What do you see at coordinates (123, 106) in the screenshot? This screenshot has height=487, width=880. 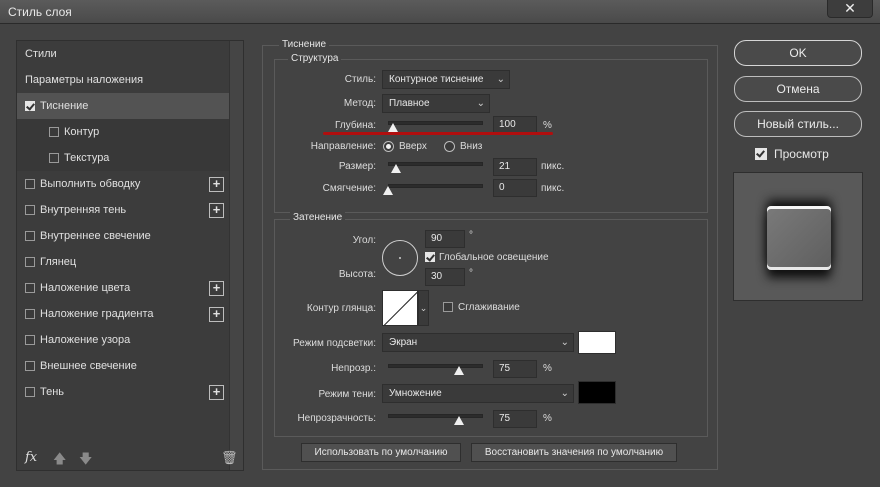 I see `style-list-item: Тиснение` at bounding box center [123, 106].